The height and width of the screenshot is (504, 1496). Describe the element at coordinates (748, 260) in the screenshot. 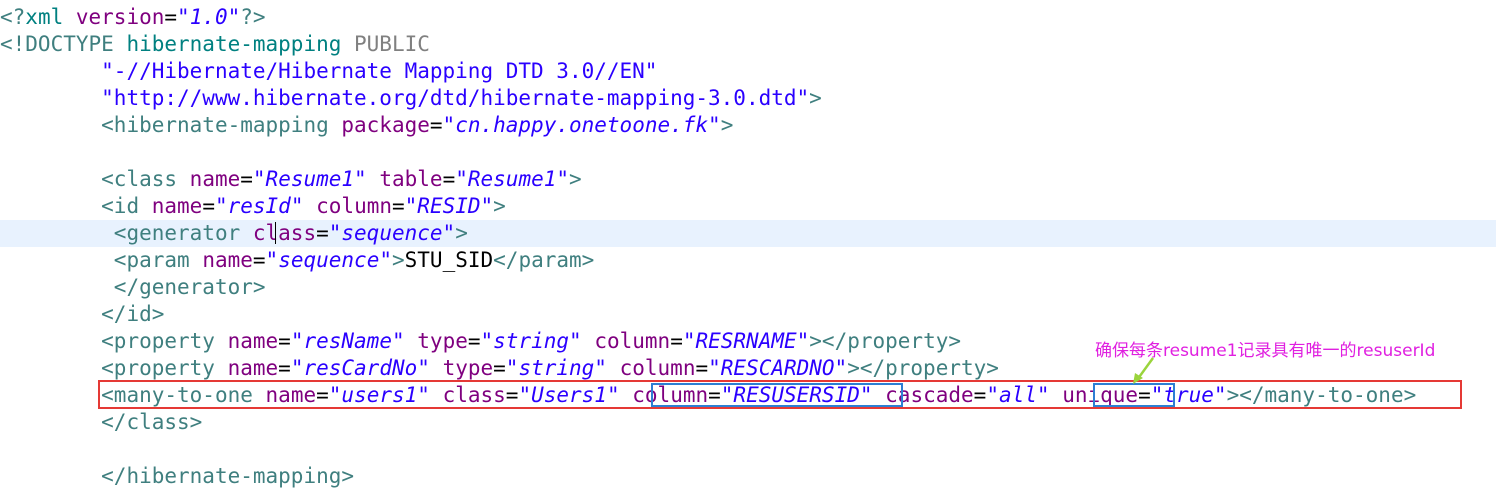

I see `code-line: <param name="sequence">STU_SID</param>` at that location.